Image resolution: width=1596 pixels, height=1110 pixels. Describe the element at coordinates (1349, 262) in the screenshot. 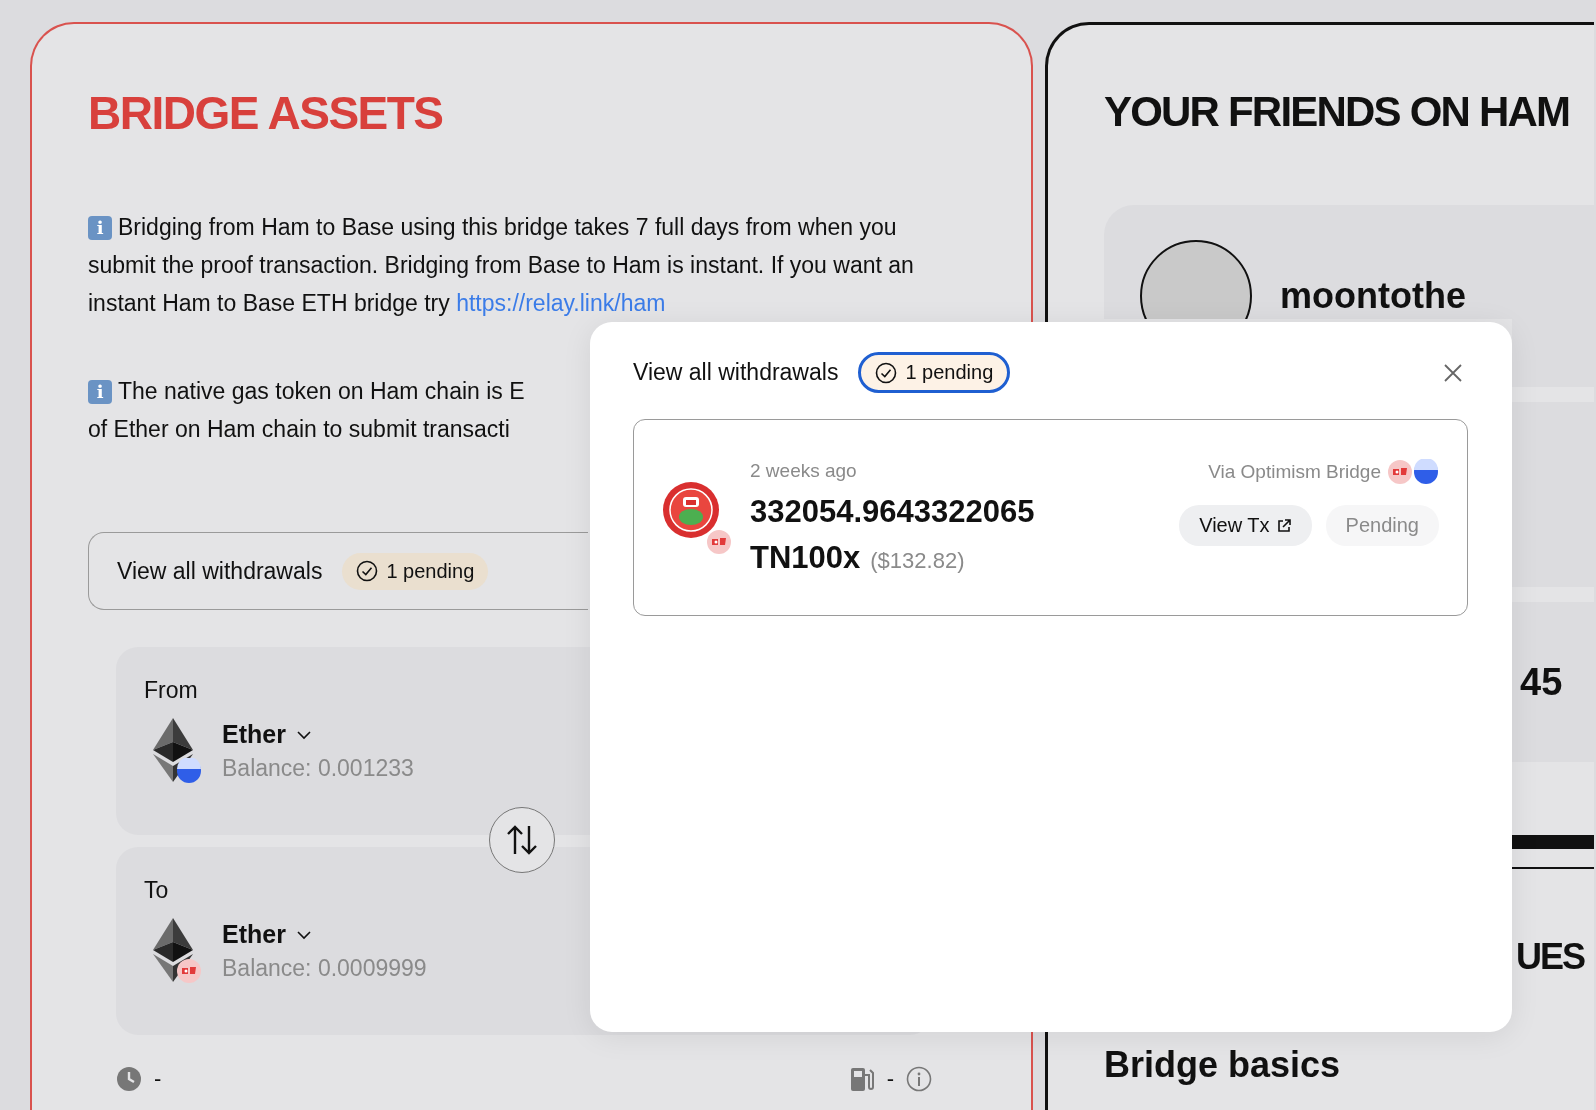

I see `friend-card: moontothe` at that location.